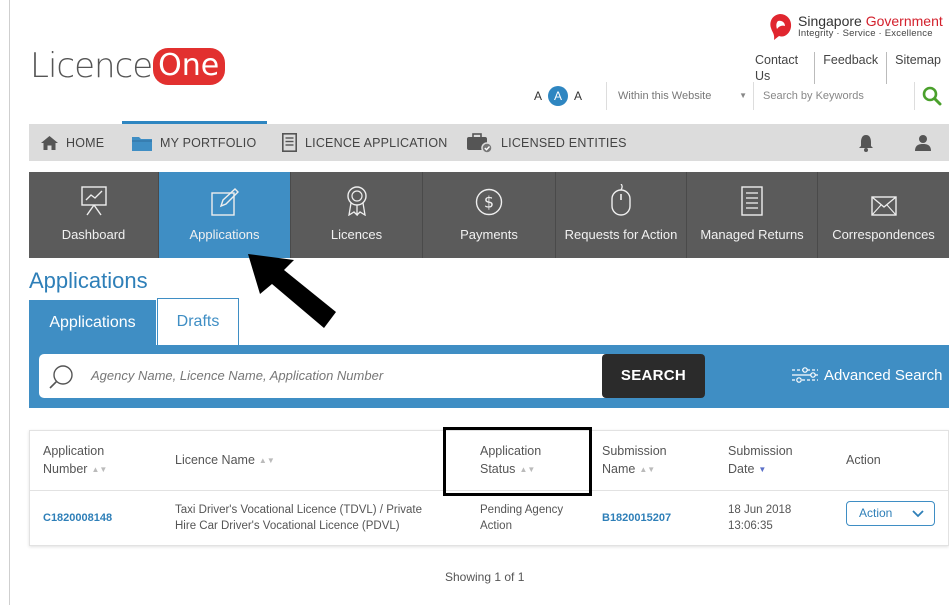 The width and height of the screenshot is (949, 605). Describe the element at coordinates (91, 66) in the screenshot. I see `logo-text: Licence` at that location.